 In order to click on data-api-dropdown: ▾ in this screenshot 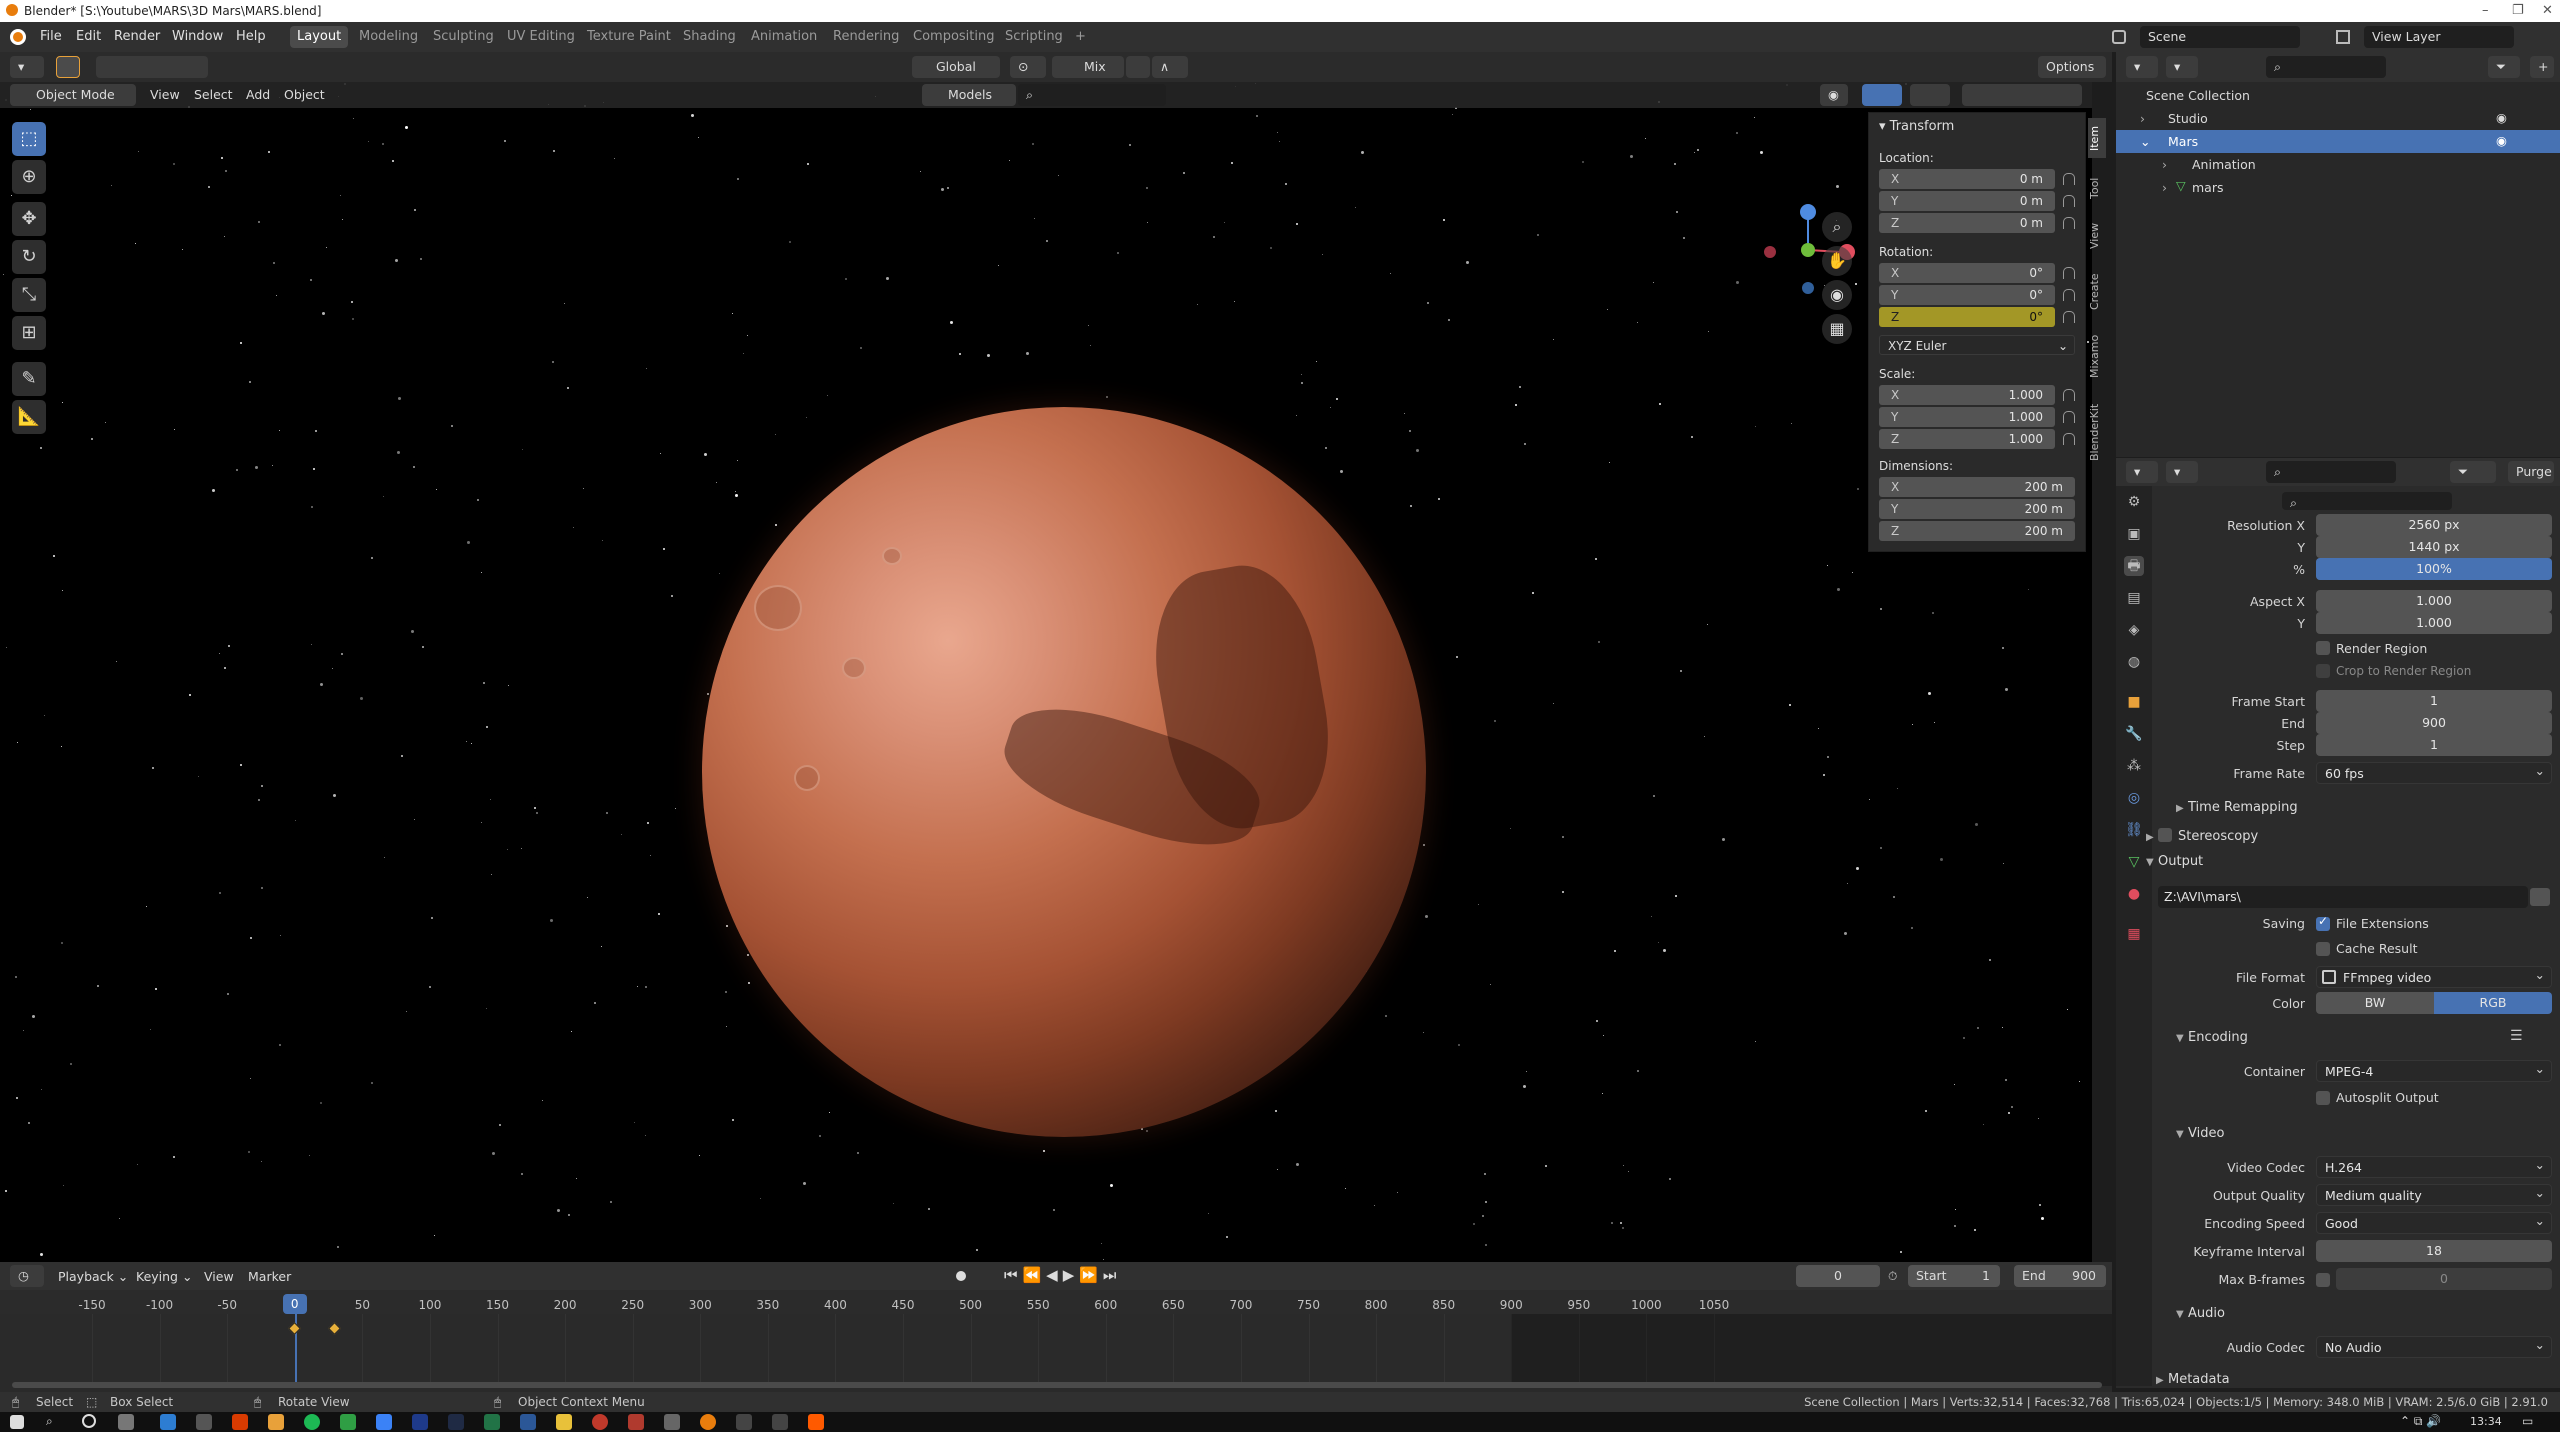, I will do `click(2182, 472)`.